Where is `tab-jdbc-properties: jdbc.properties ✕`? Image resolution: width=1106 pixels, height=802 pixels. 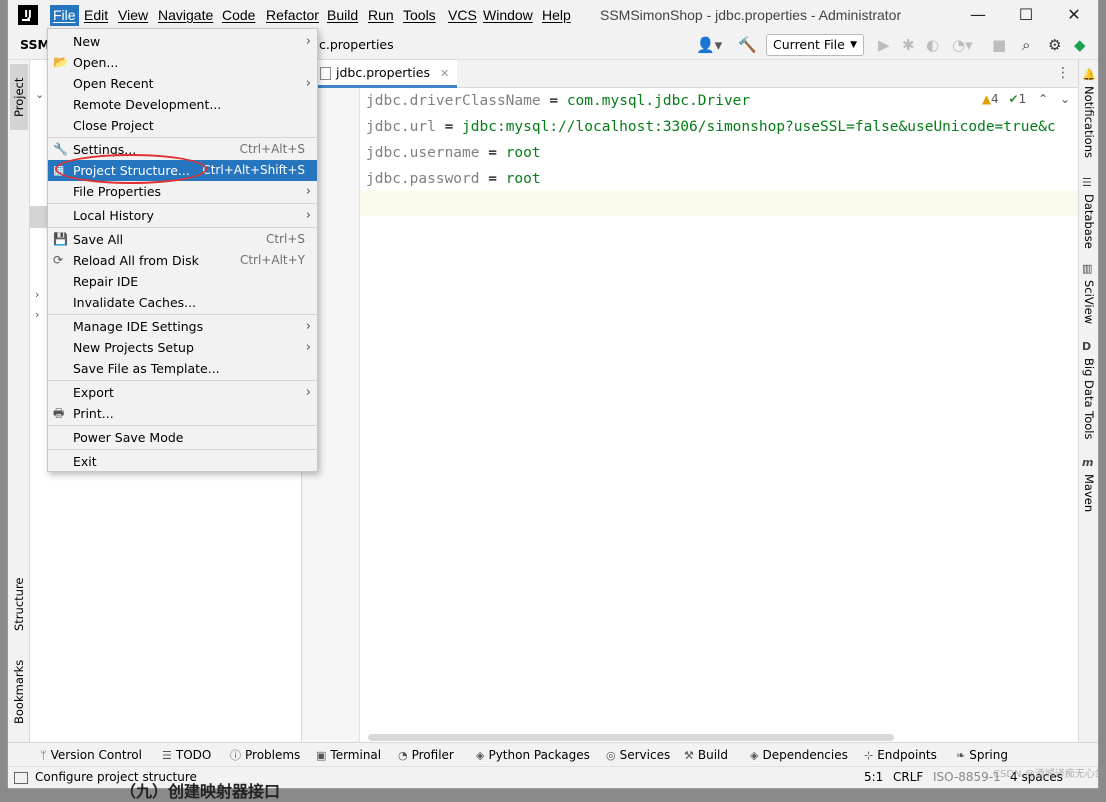
tab-jdbc-properties: jdbc.properties ✕ is located at coordinates (386, 74).